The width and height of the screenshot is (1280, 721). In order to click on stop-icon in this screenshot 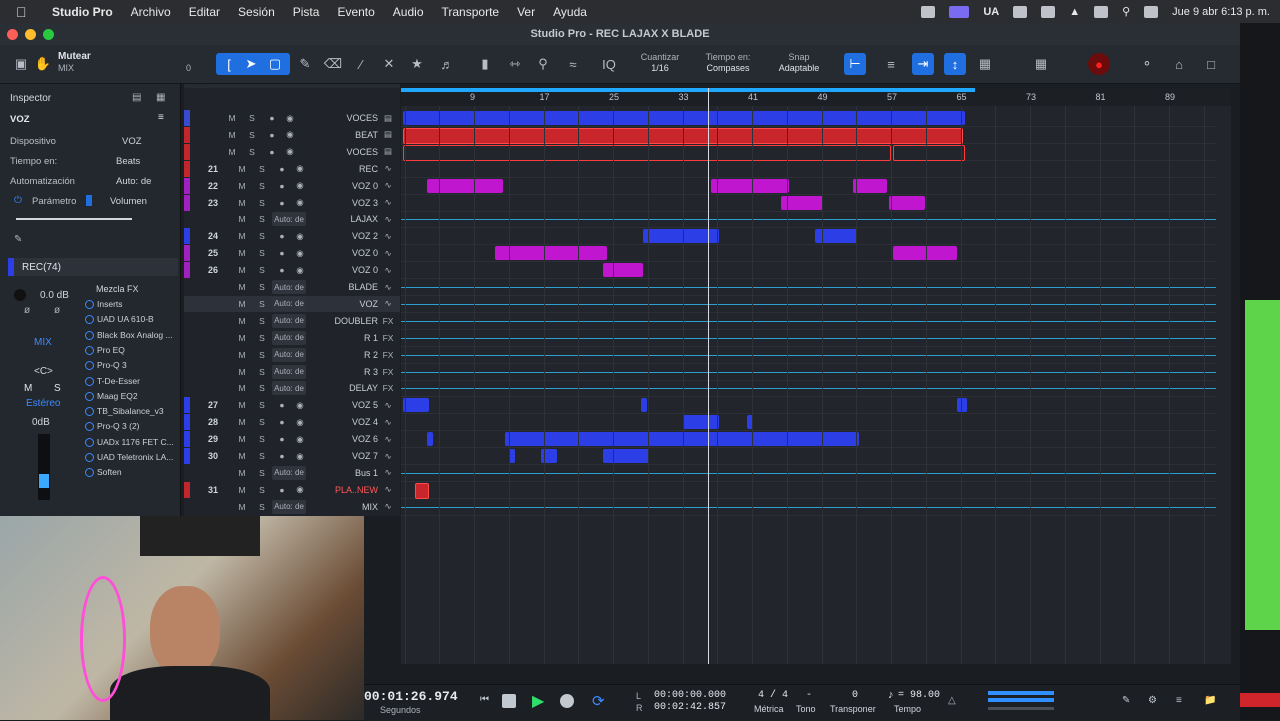, I will do `click(509, 701)`.